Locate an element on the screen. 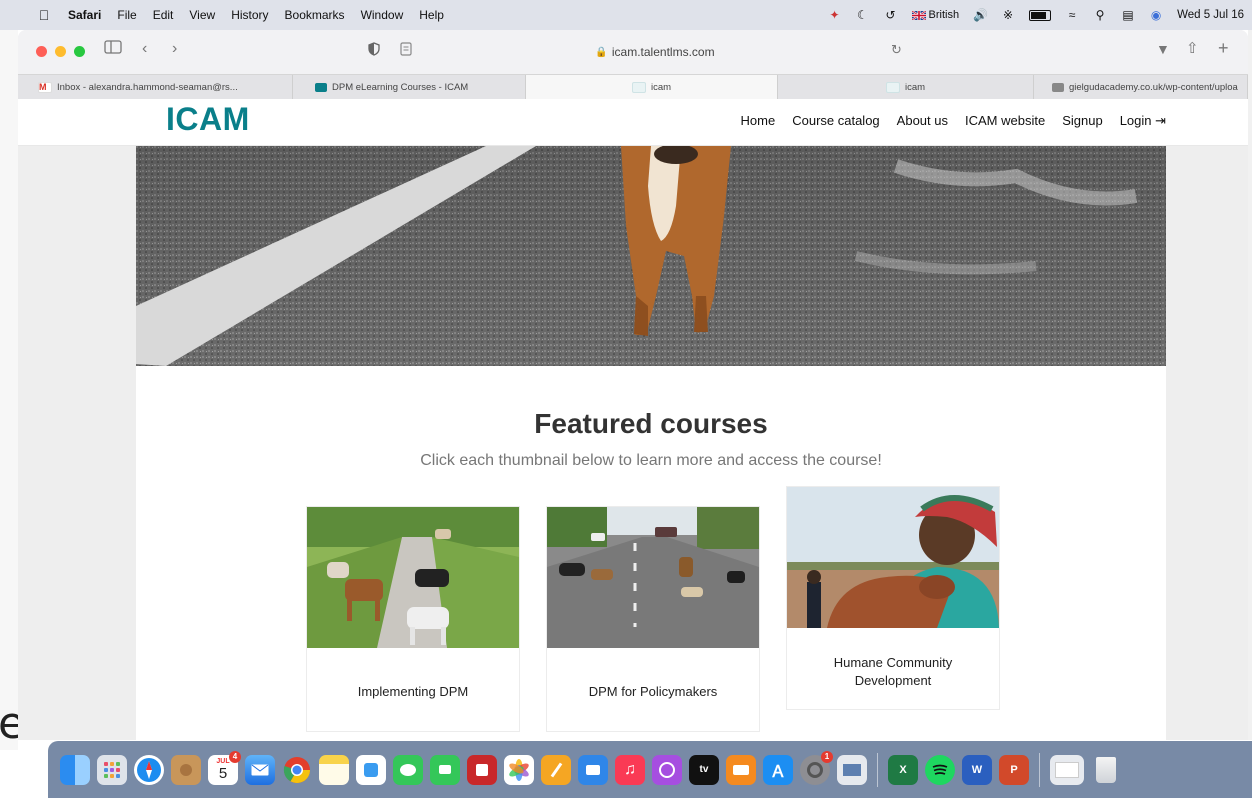  focus-moon-icon: ☾ is located at coordinates (863, 15).